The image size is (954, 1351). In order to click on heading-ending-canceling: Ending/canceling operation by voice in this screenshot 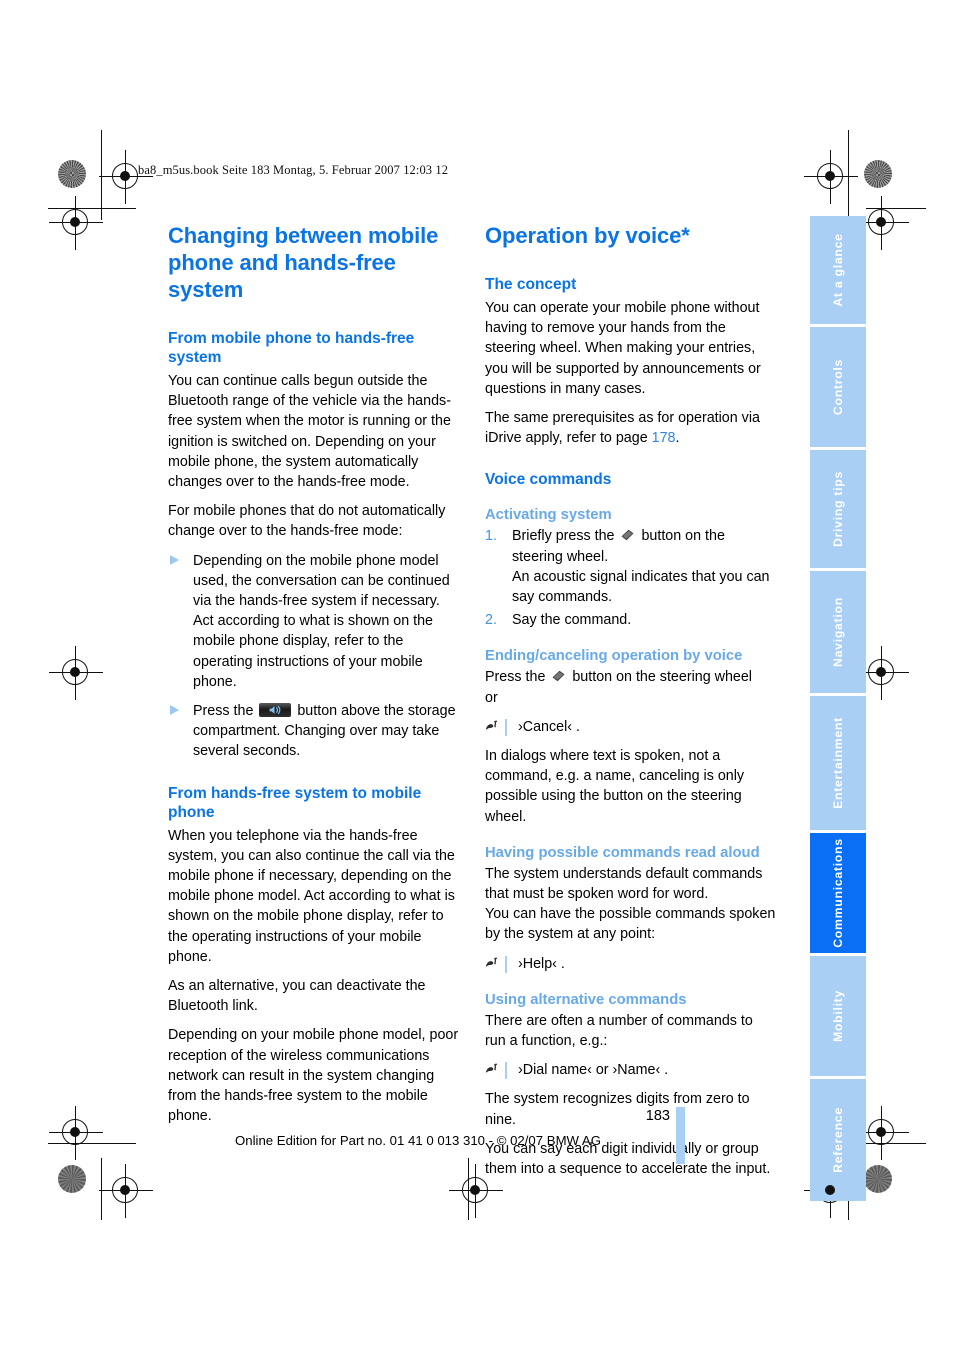, I will do `click(614, 656)`.